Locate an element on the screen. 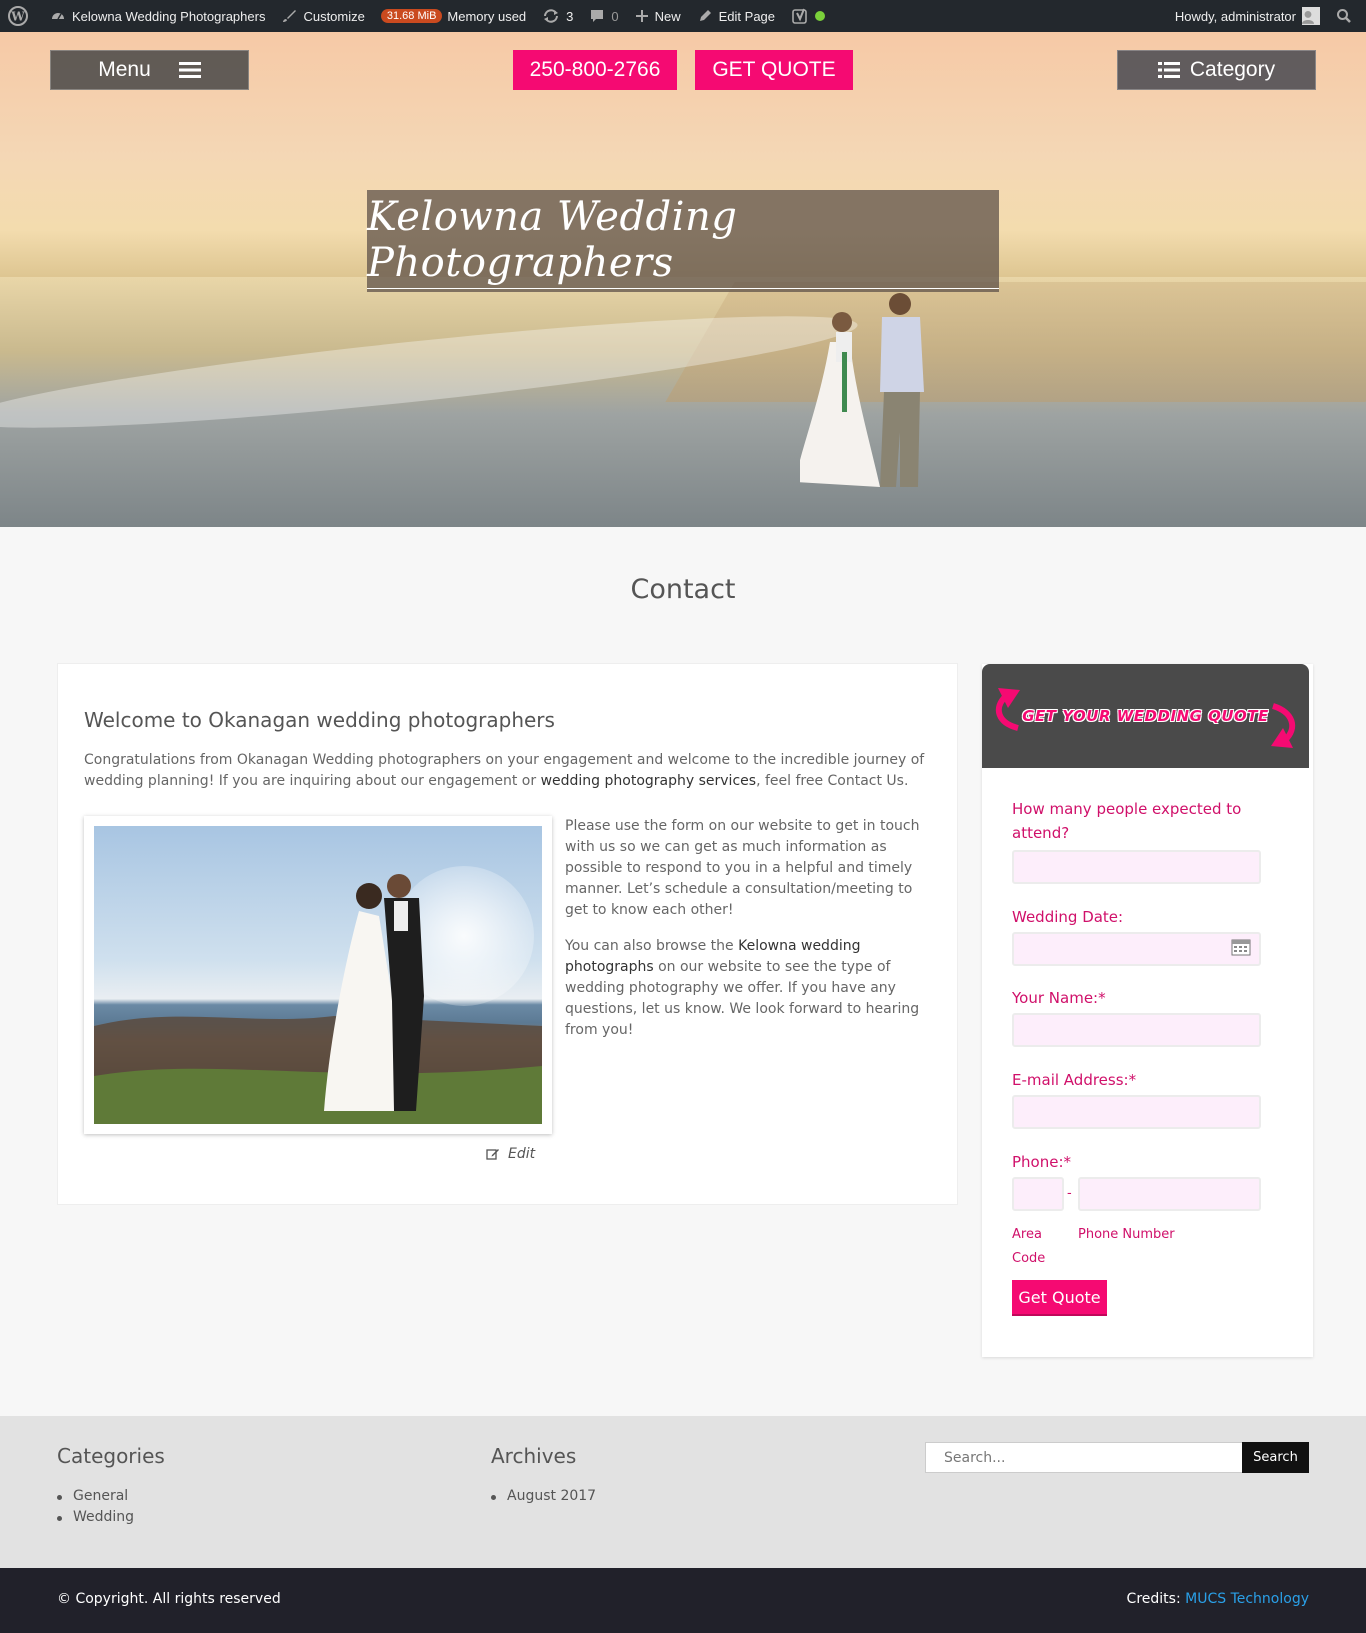 The height and width of the screenshot is (1633, 1366). pencil-icon is located at coordinates (705, 15).